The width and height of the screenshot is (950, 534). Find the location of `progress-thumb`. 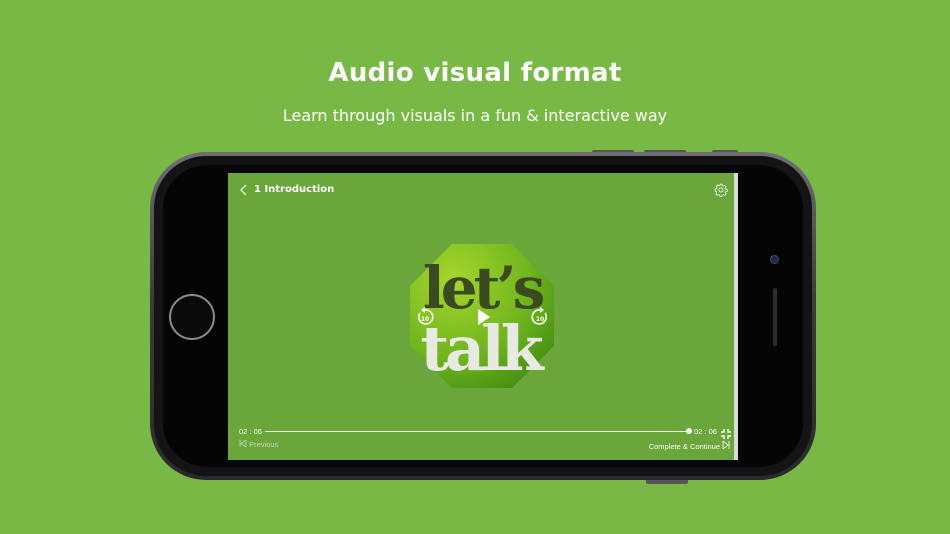

progress-thumb is located at coordinates (689, 431).